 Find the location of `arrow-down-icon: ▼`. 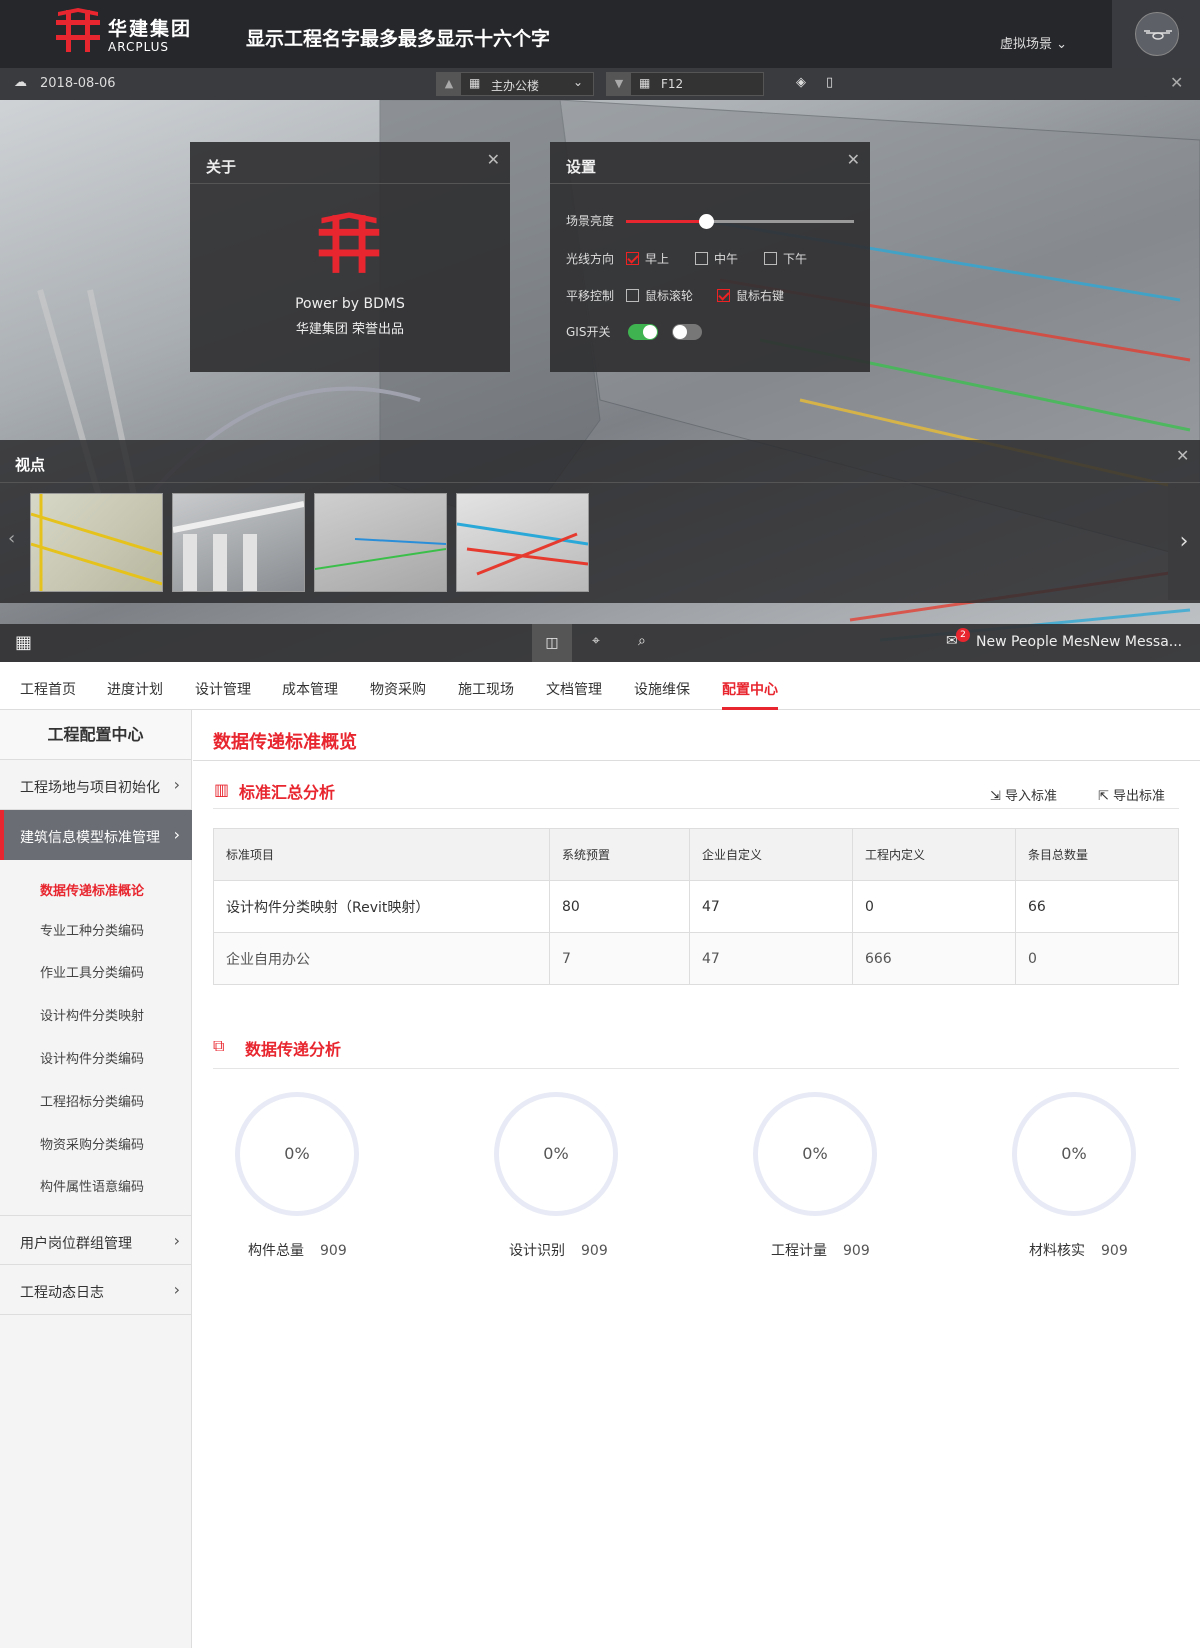

arrow-down-icon: ▼ is located at coordinates (619, 84).